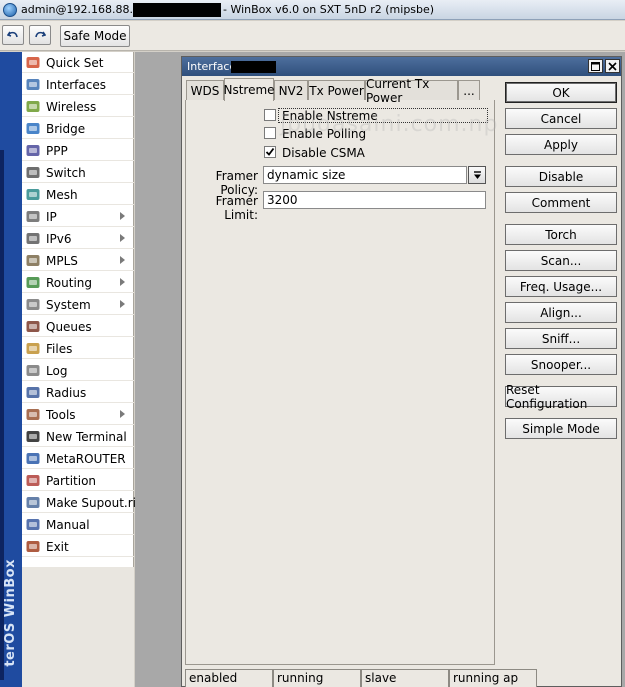 The image size is (625, 687). I want to click on strip-shadow, so click(2, 415).